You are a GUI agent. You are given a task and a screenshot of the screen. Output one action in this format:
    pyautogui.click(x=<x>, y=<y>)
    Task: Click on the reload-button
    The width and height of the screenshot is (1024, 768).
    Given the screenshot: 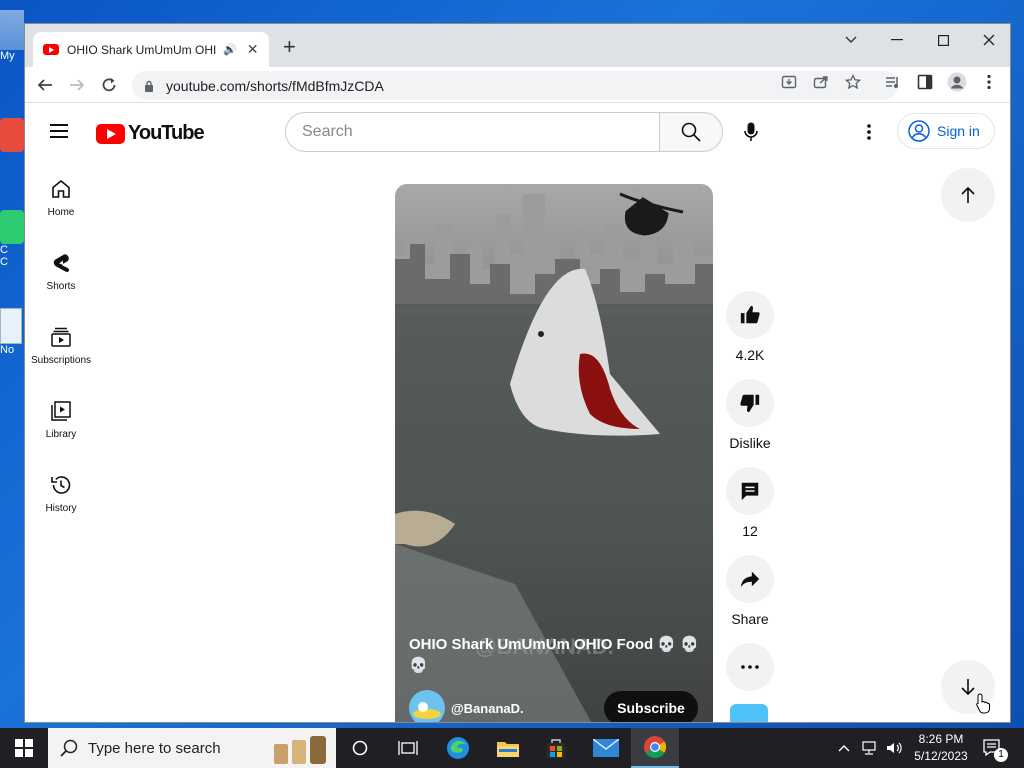 What is the action you would take?
    pyautogui.click(x=109, y=85)
    